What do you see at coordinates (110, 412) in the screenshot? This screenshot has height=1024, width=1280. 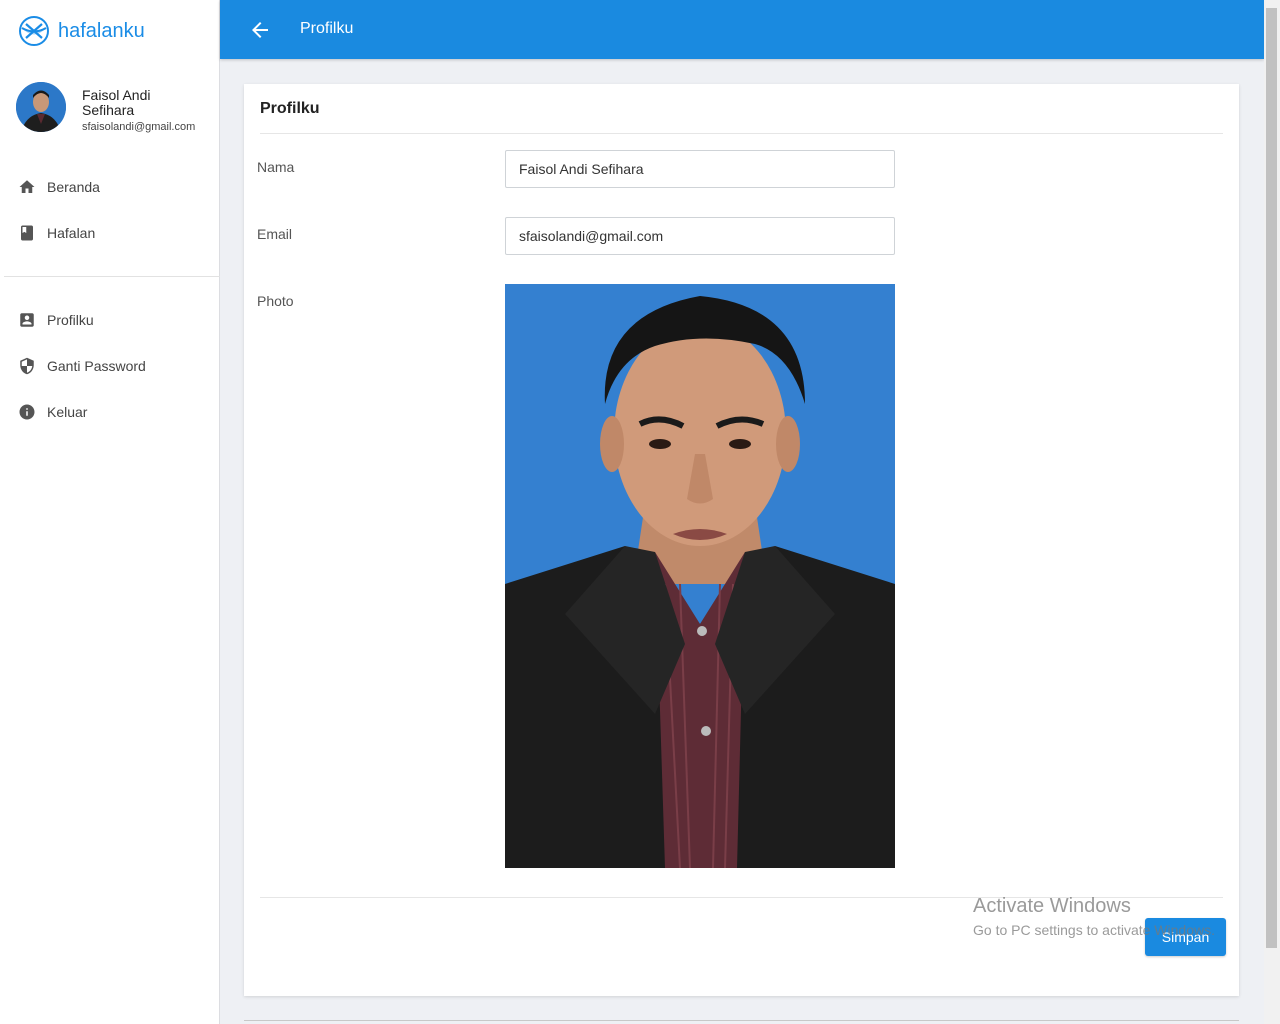 I see `nav-item-keluar: Keluar` at bounding box center [110, 412].